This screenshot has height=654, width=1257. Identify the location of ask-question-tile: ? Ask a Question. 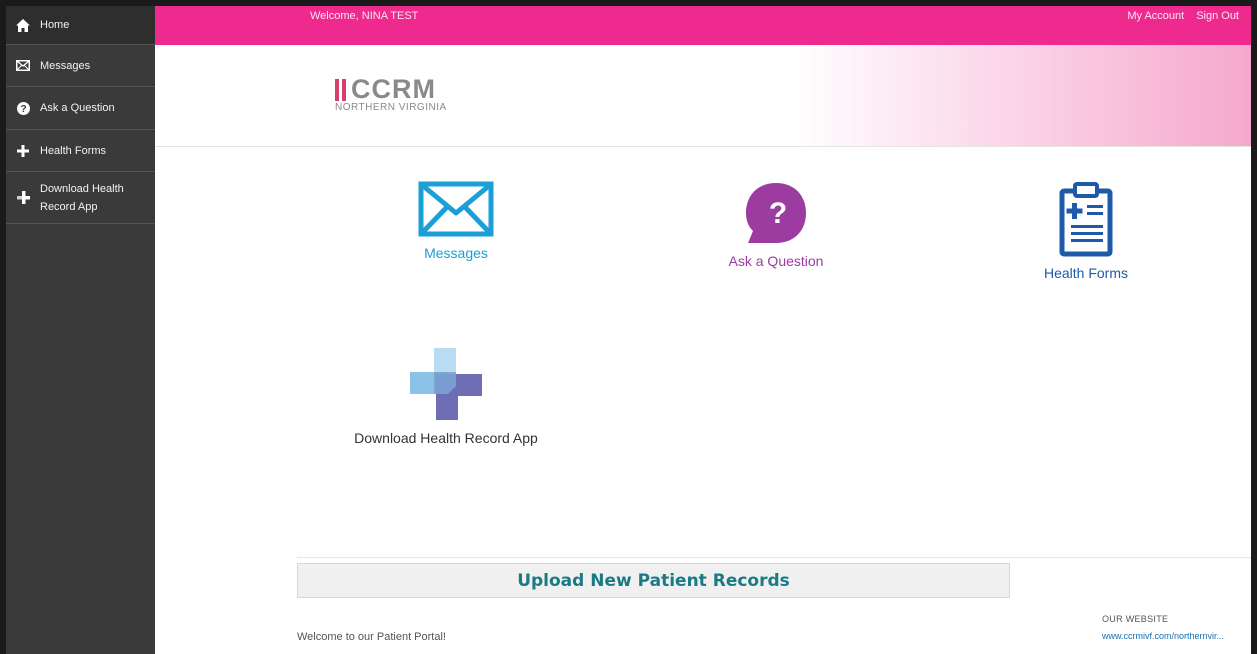
(776, 225).